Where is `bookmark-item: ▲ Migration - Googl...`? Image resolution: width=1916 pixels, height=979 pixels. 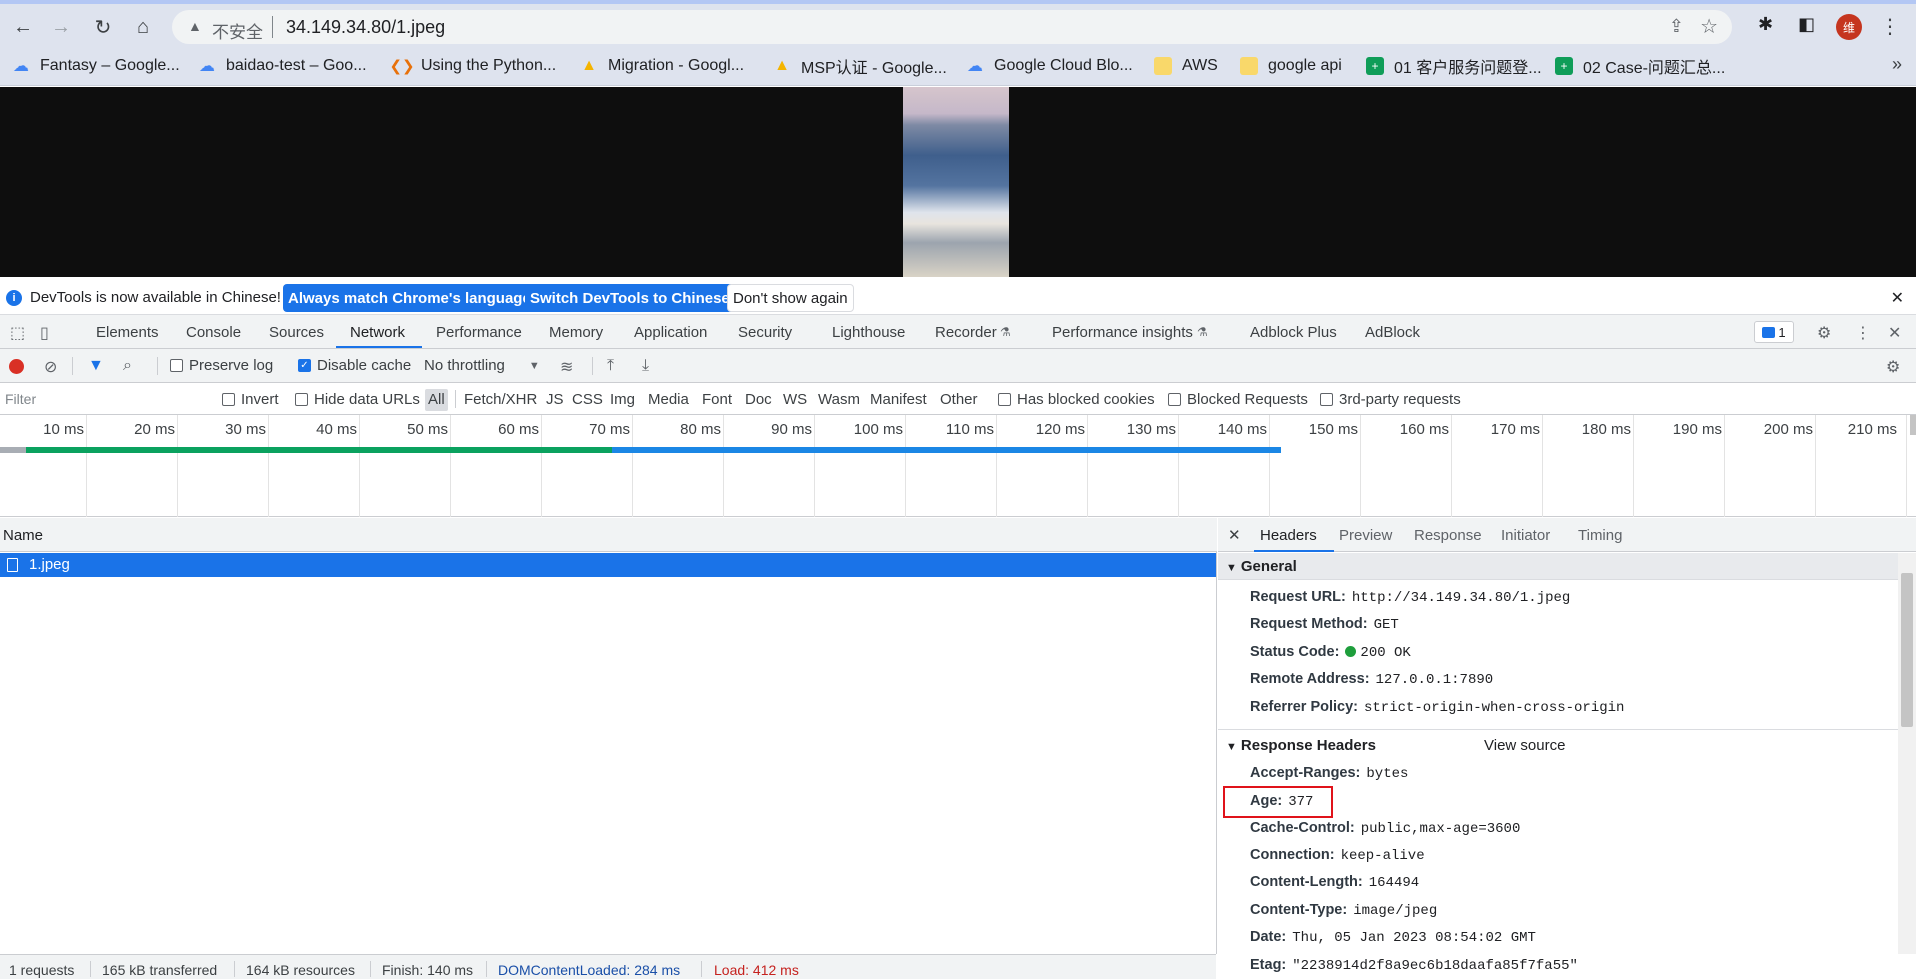
bookmark-item: ▲ Migration - Googl... is located at coordinates (662, 66).